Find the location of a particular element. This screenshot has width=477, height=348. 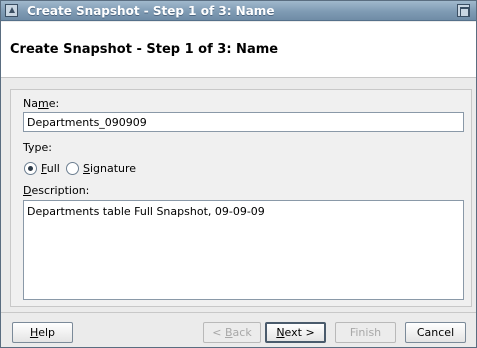

back-button: < Back is located at coordinates (232, 332).